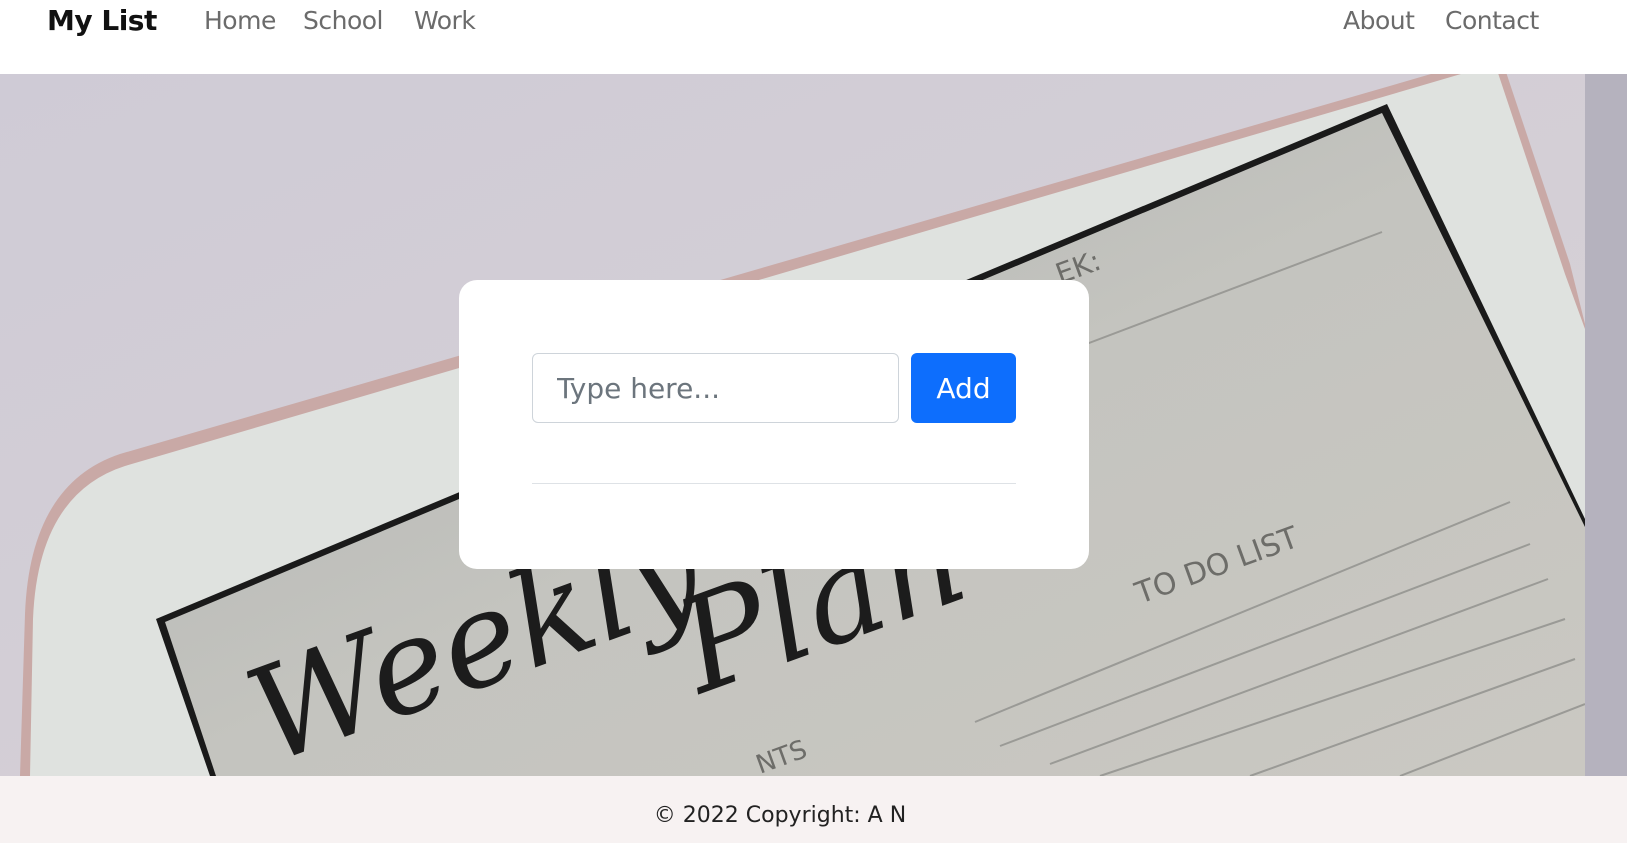 The height and width of the screenshot is (843, 1627). What do you see at coordinates (774, 483) in the screenshot?
I see `card-divider` at bounding box center [774, 483].